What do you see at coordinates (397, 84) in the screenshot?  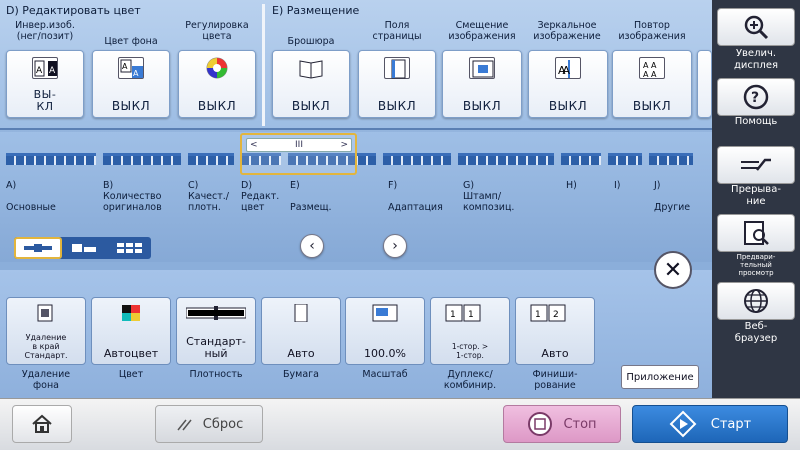 I see `page-margin-button: ВЫКЛ` at bounding box center [397, 84].